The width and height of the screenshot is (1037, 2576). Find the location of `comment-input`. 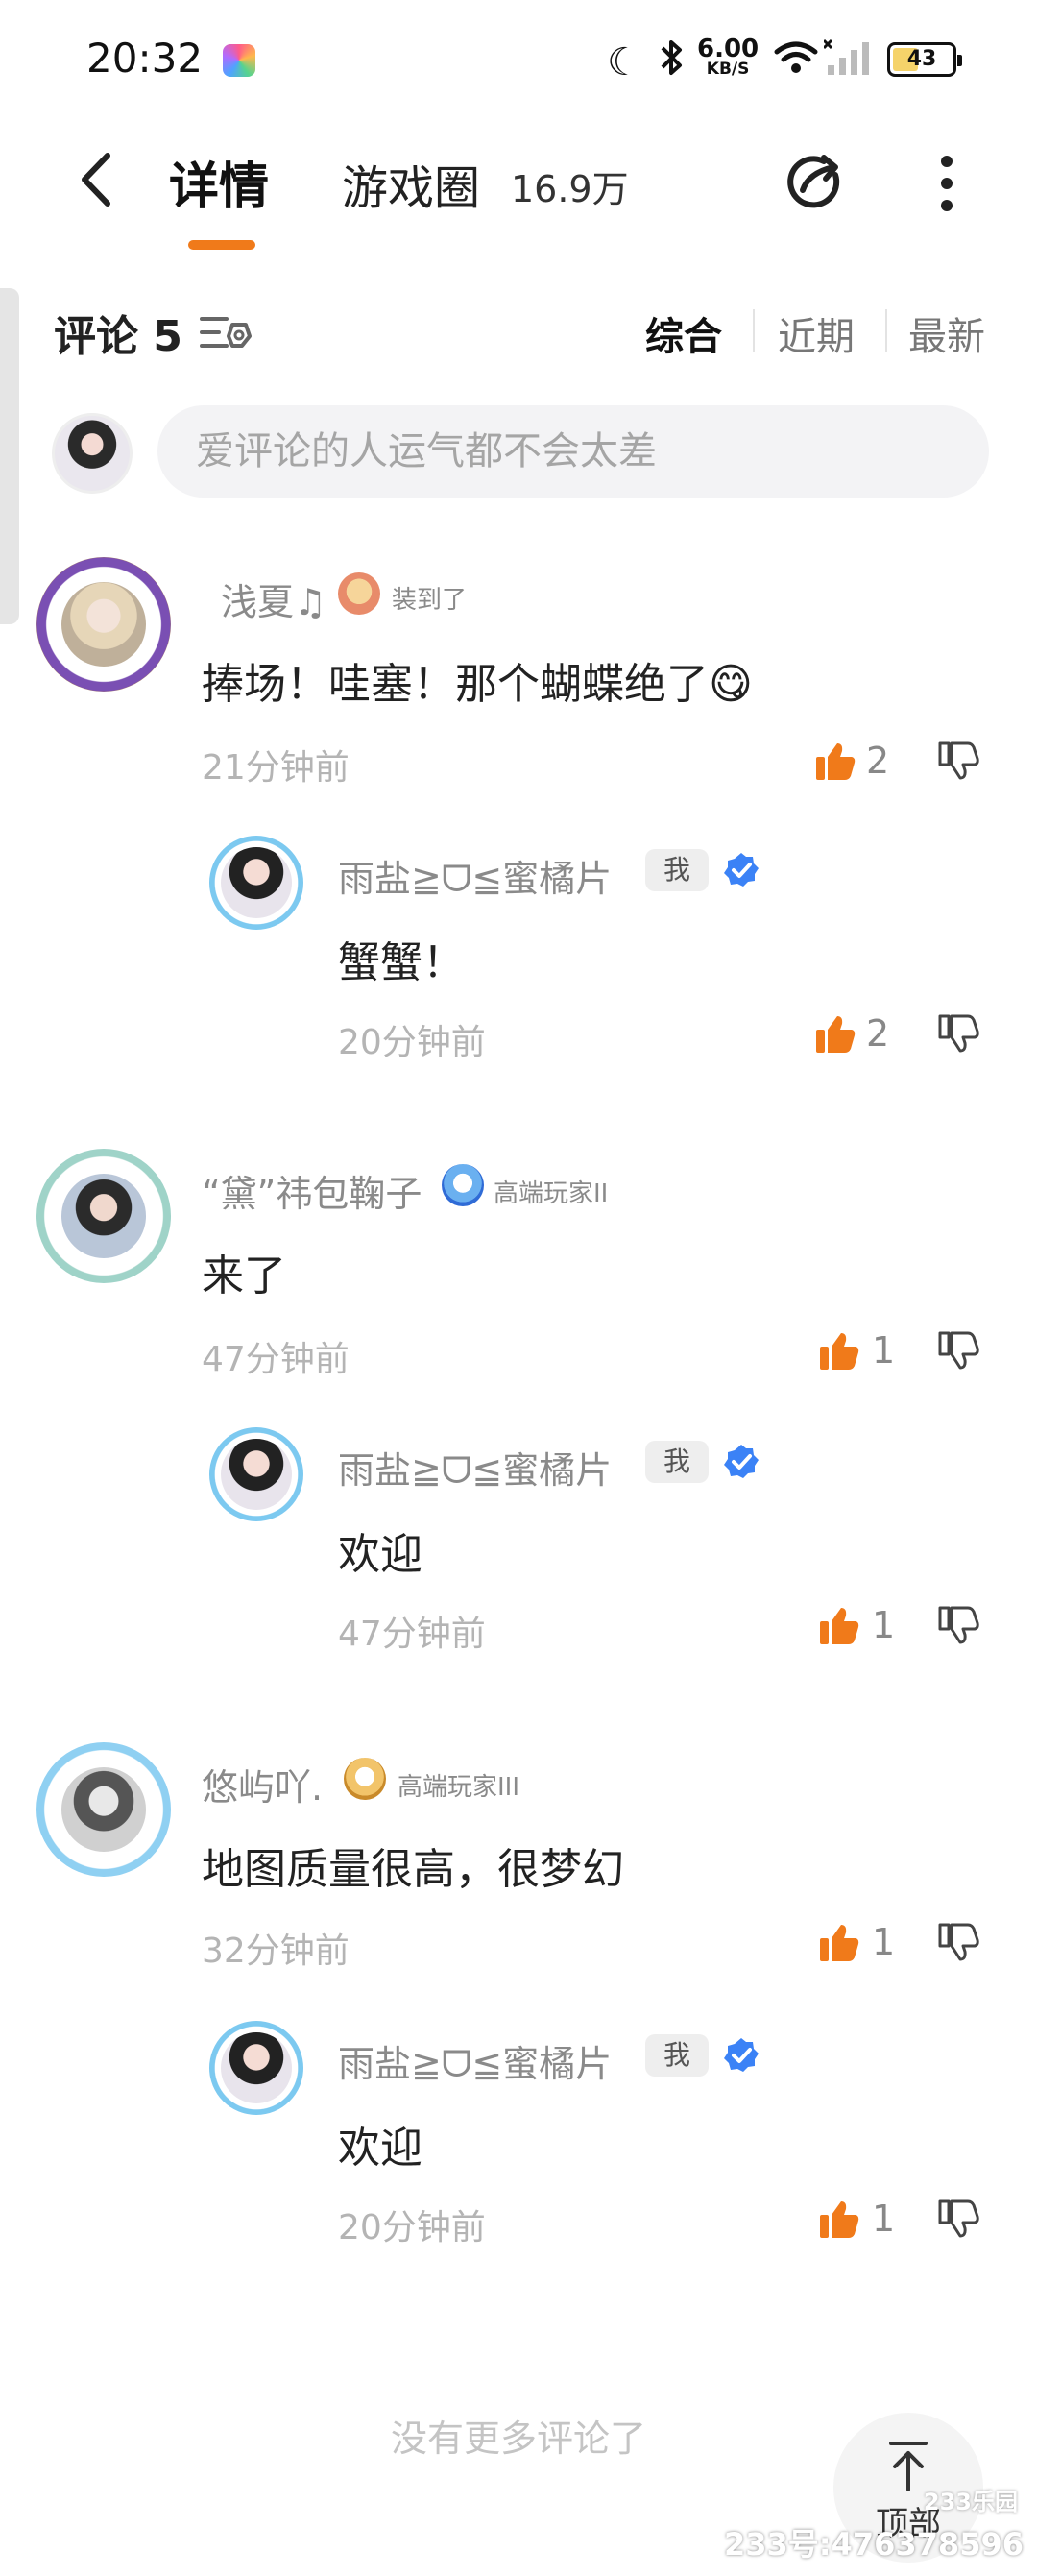

comment-input is located at coordinates (575, 451).